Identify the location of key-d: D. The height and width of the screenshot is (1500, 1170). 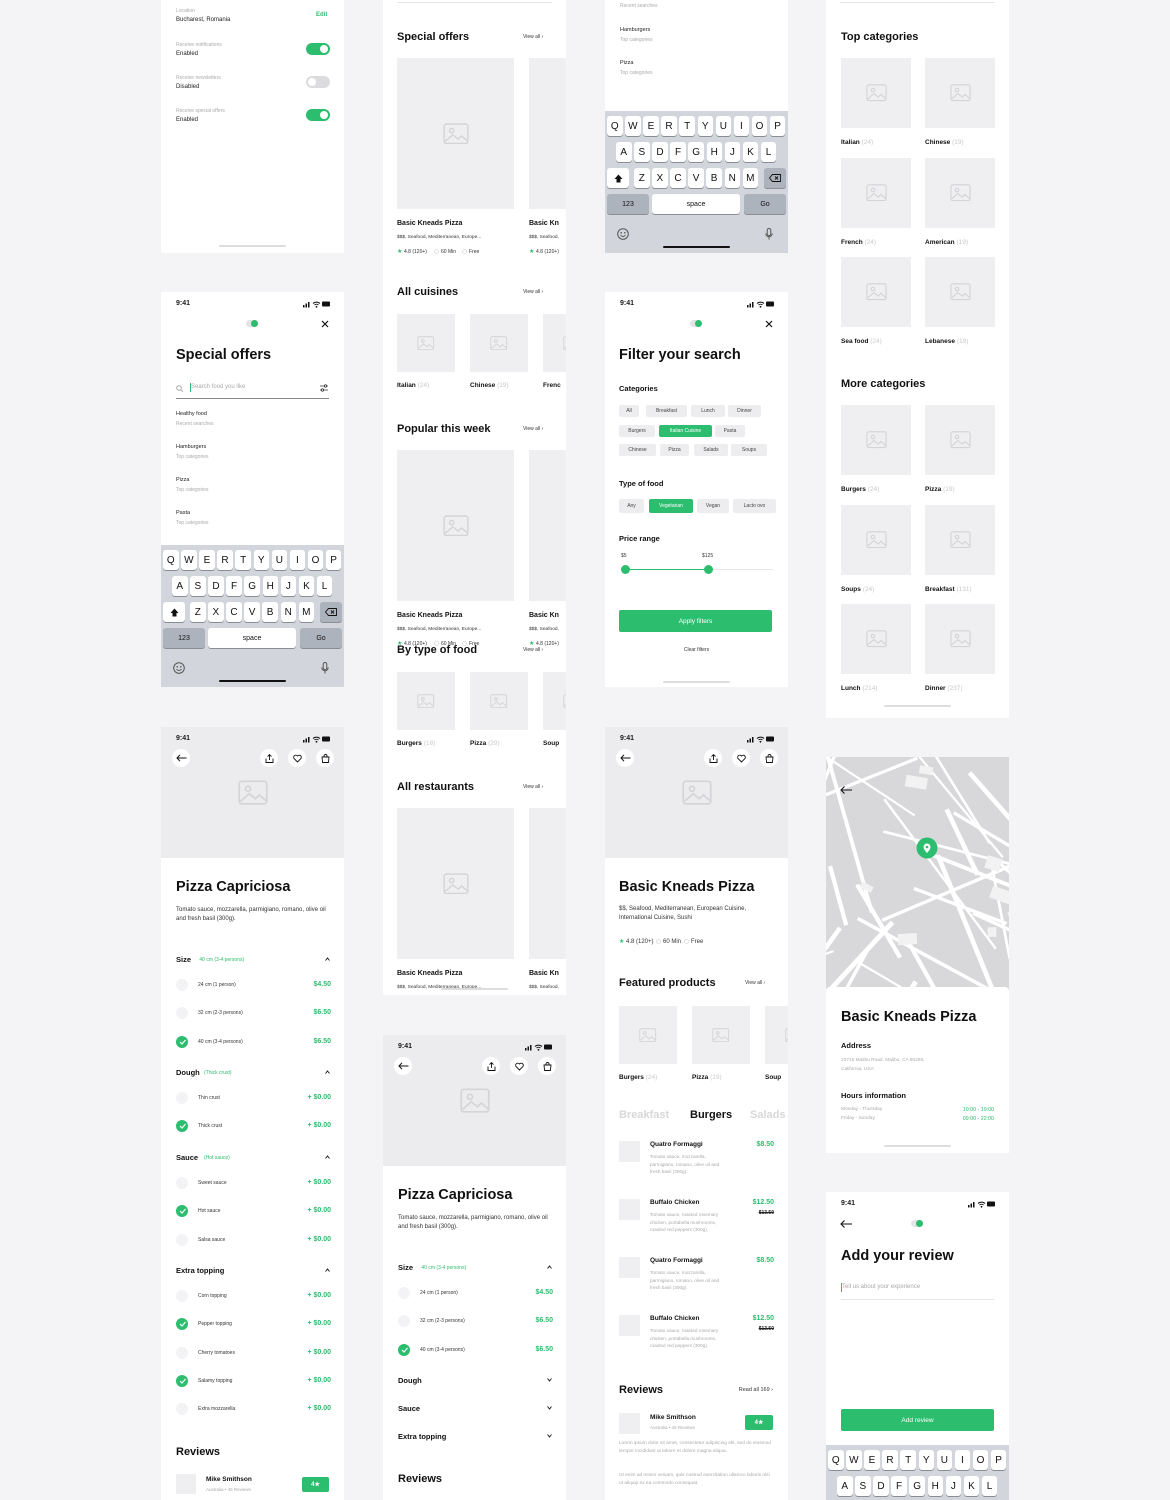
(660, 152).